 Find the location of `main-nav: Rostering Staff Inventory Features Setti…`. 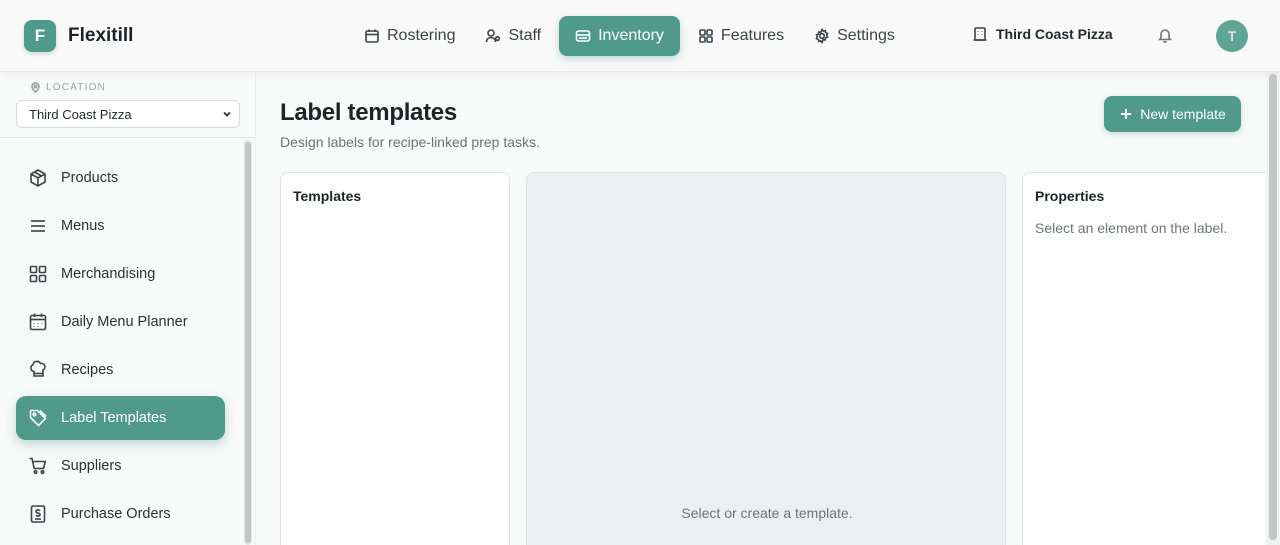

main-nav: Rostering Staff Inventory Features Setti… is located at coordinates (629, 36).